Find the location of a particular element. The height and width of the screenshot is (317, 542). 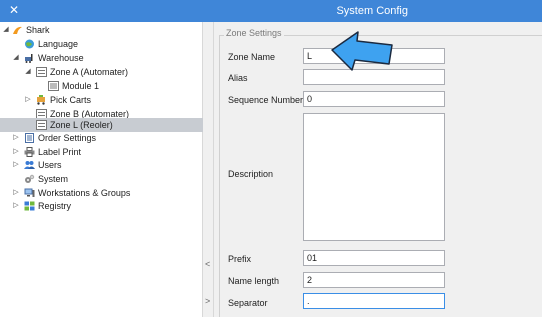

tree-item-zone-l: Zone L (Reoler) is located at coordinates (101, 125).